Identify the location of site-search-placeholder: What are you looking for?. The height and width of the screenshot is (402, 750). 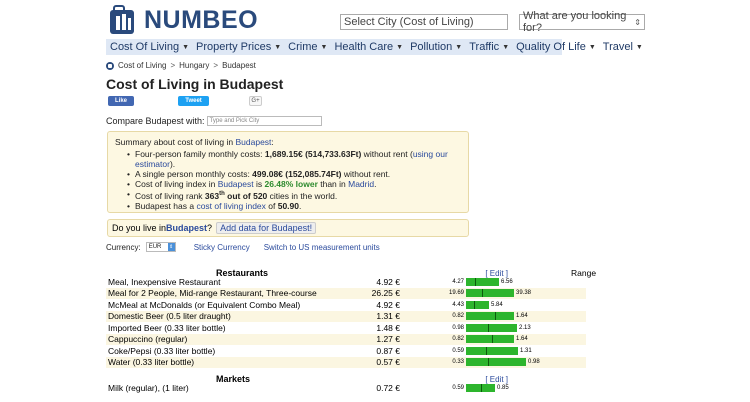
(575, 22).